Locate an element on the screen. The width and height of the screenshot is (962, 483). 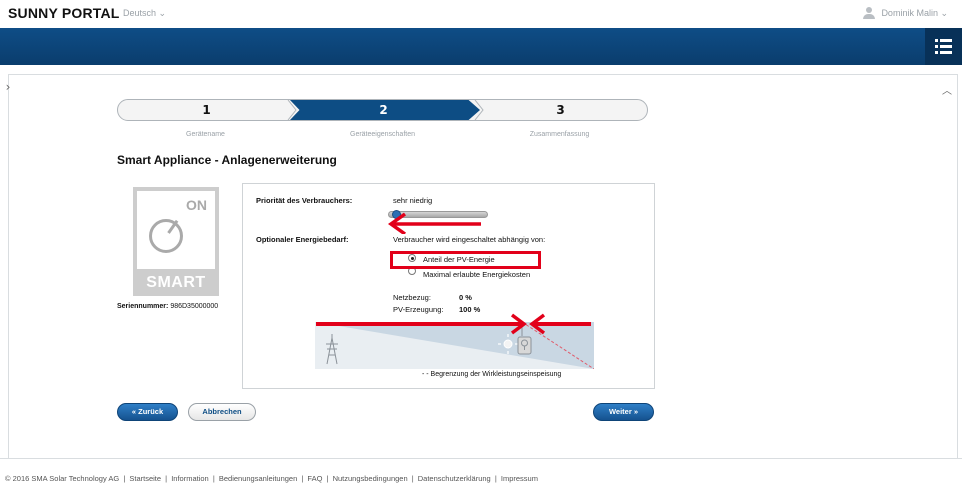
user-menu: Dominik Malin ⌄ is located at coordinates (905, 13).